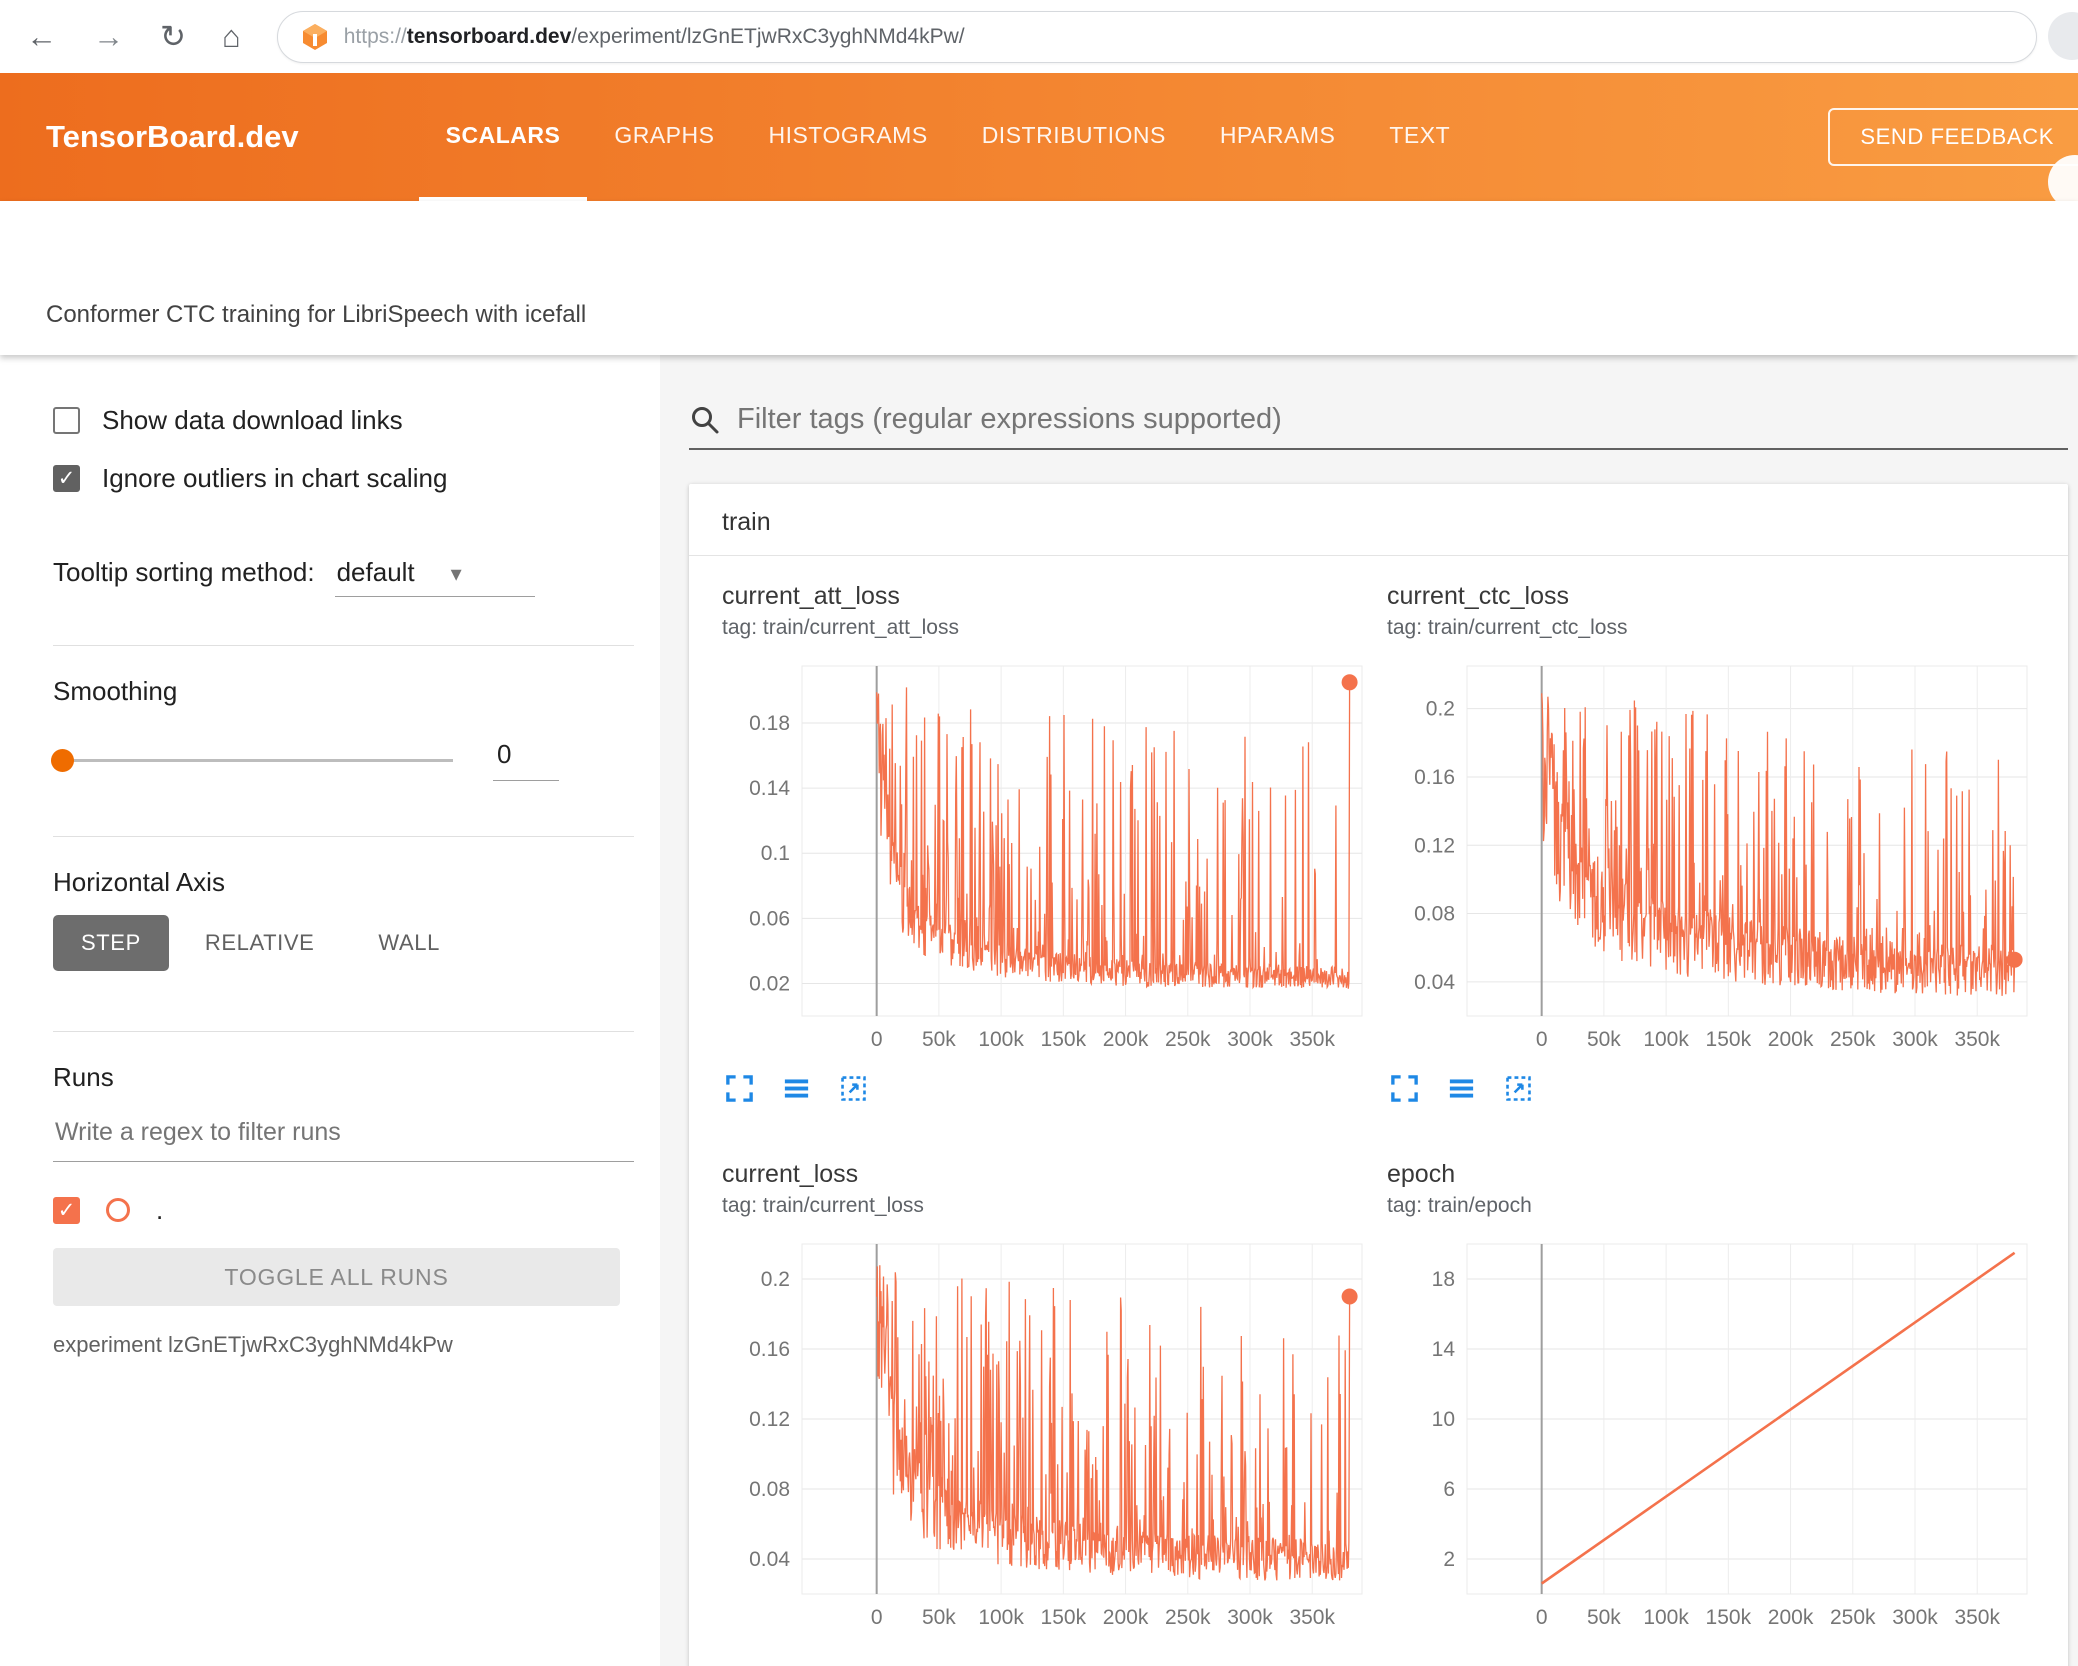 Image resolution: width=2078 pixels, height=1666 pixels. What do you see at coordinates (1730, 1436) in the screenshot?
I see `line-chart-canvas: 2 6 10 14 18 0 50k 100k 150k 200k 250k 300k 350k` at bounding box center [1730, 1436].